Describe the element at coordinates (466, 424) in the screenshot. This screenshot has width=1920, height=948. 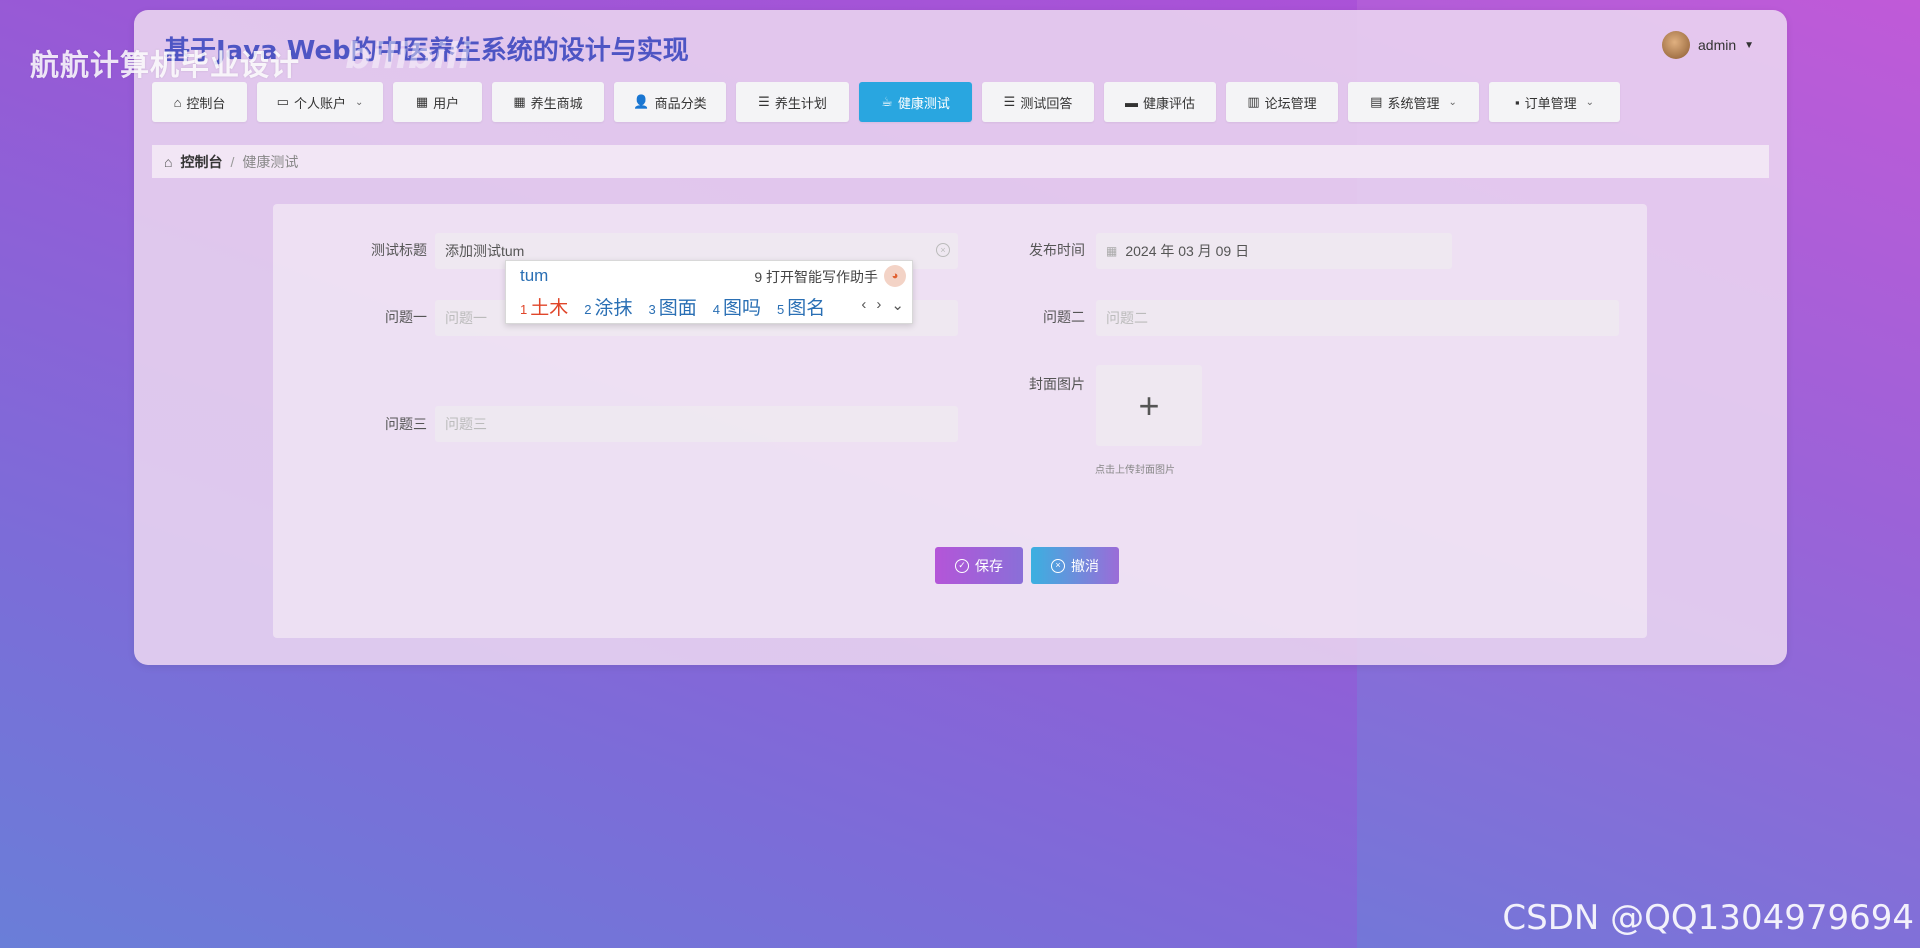
I see `q3-placeholder: 问题三` at that location.